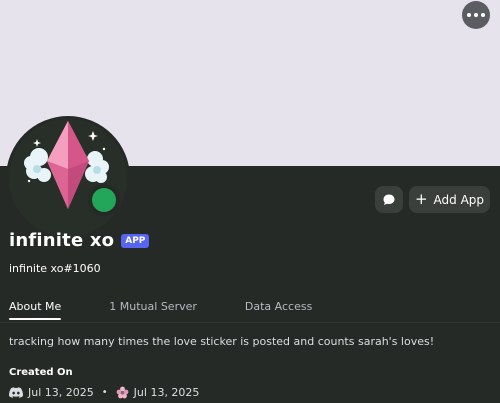 The image size is (500, 403). What do you see at coordinates (459, 199) in the screenshot?
I see `add-app-label: Add App` at bounding box center [459, 199].